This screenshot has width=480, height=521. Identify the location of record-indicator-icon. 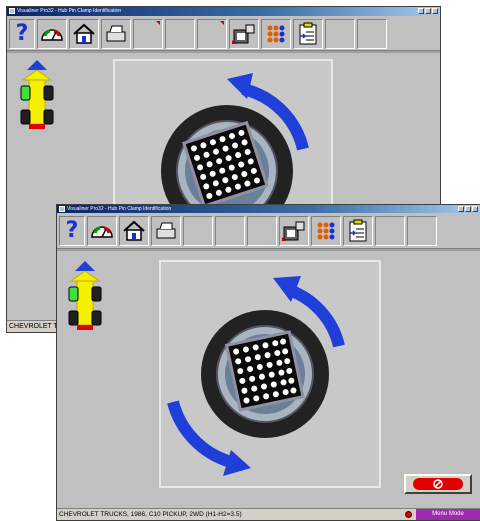
(408, 514).